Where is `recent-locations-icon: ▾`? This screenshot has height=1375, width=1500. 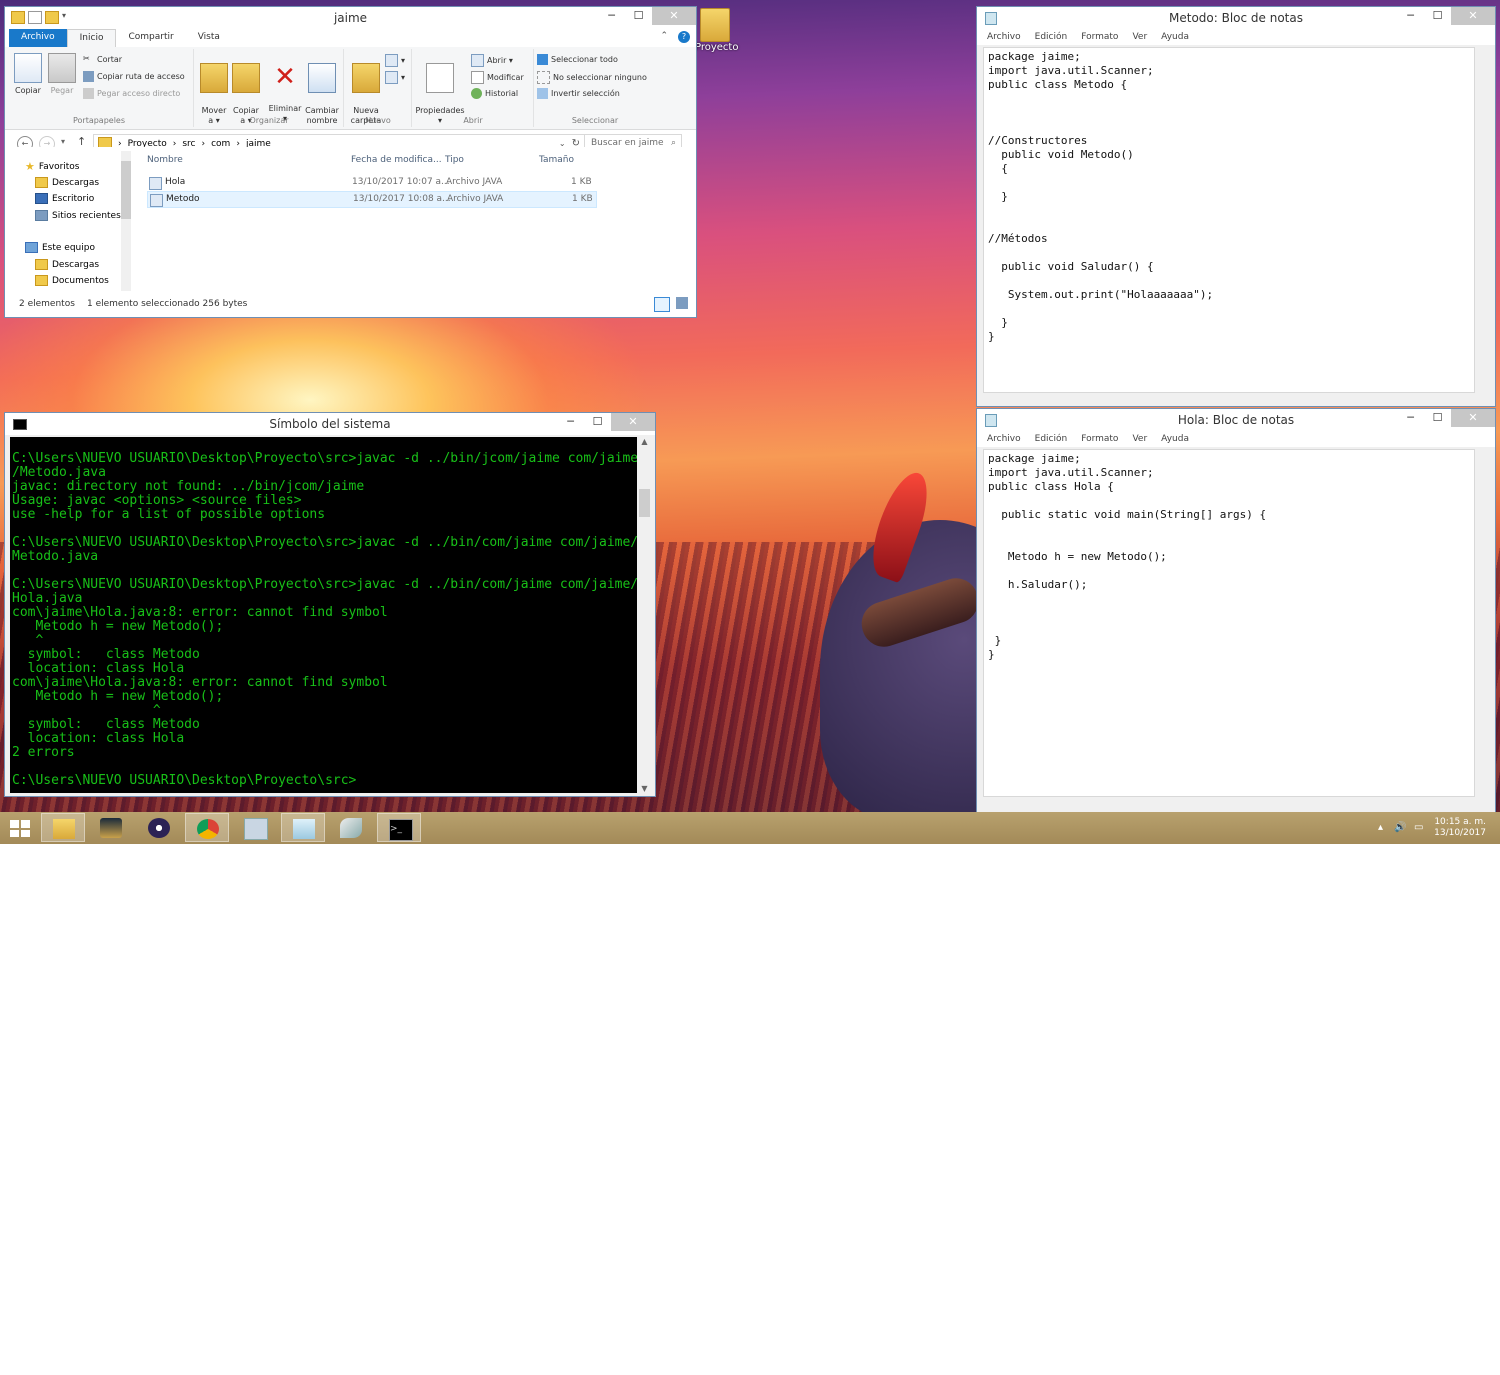 recent-locations-icon: ▾ is located at coordinates (63, 141).